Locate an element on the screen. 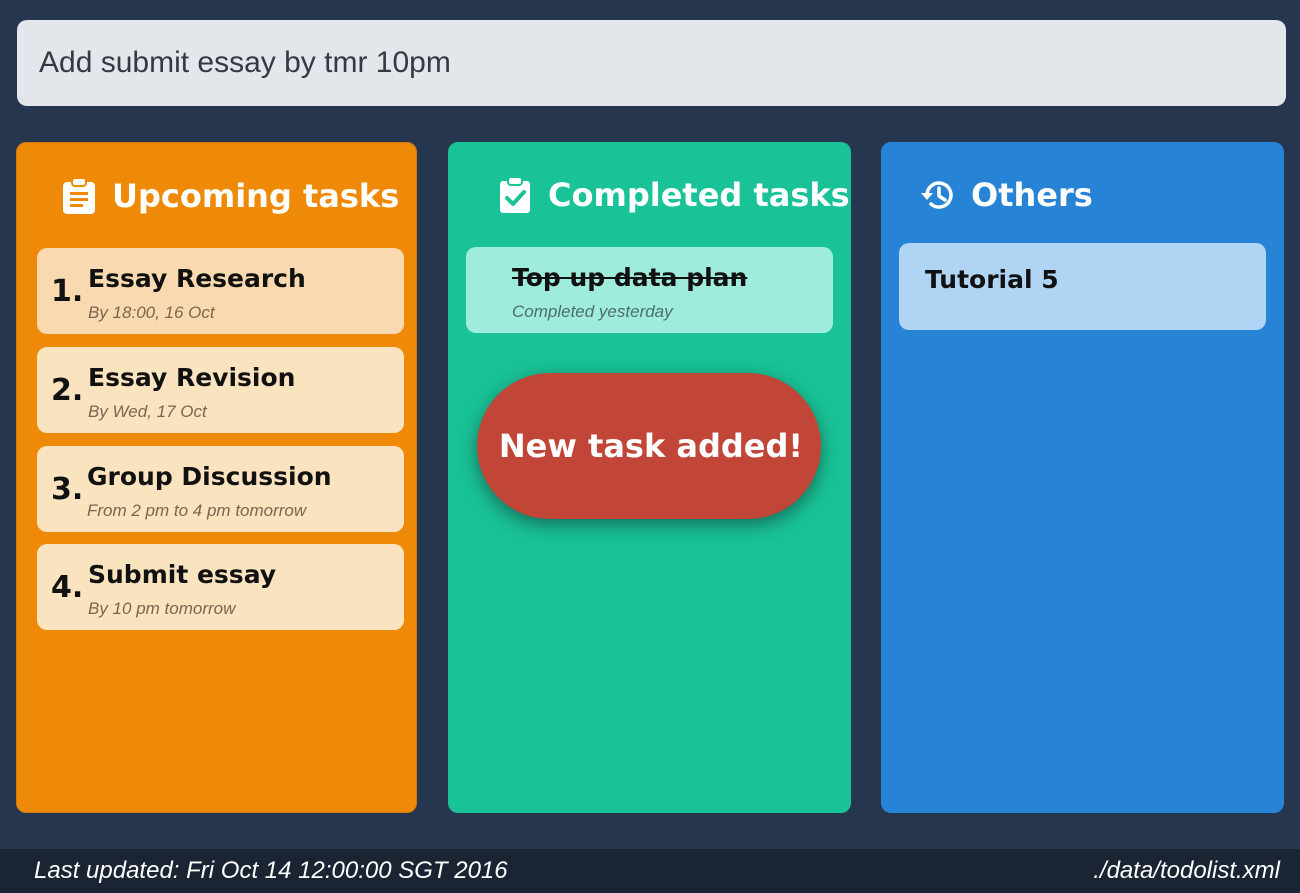  task-title: Submit essay is located at coordinates (182, 574).